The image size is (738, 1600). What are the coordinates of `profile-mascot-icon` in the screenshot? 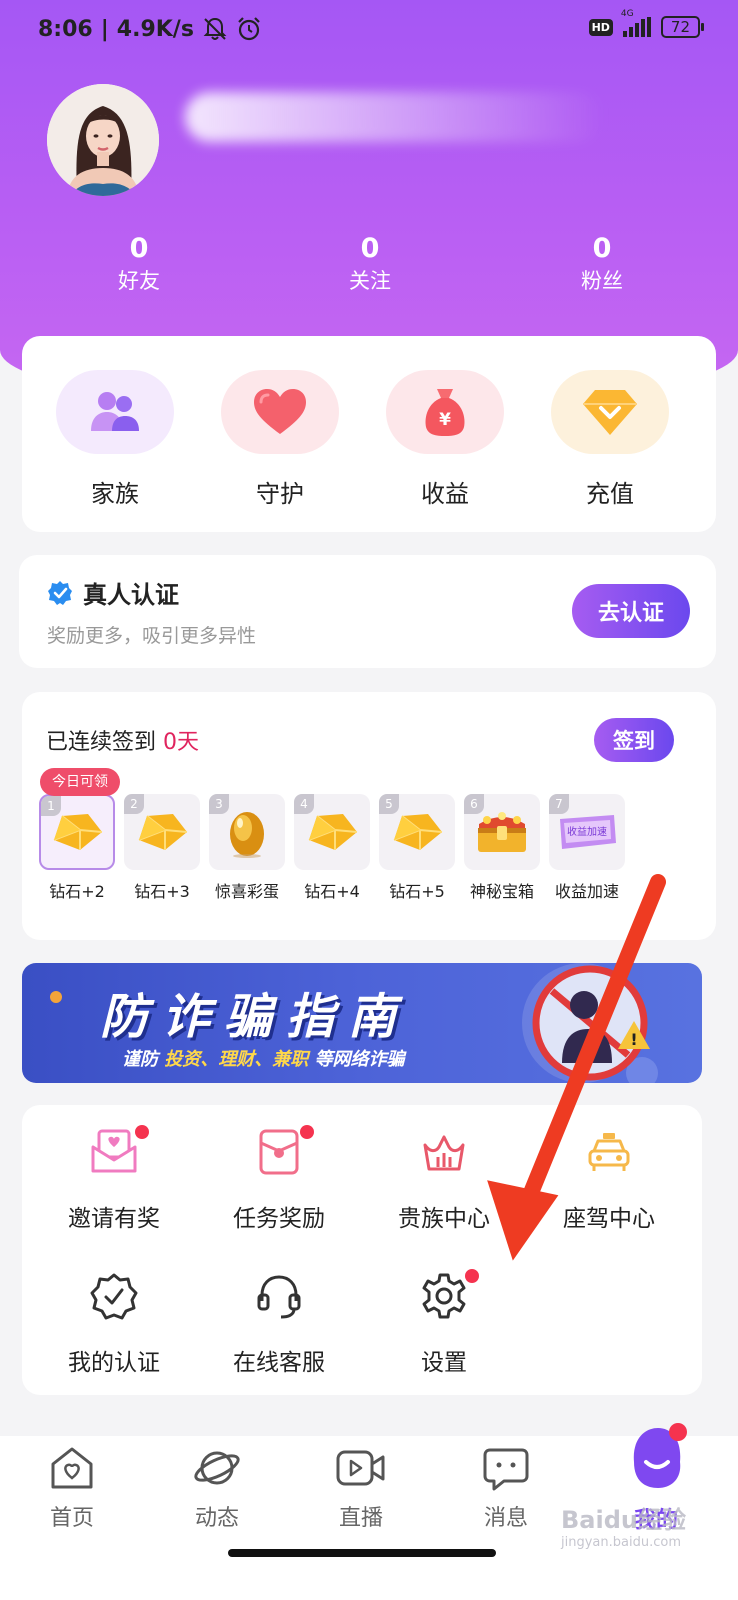 It's located at (660, 1455).